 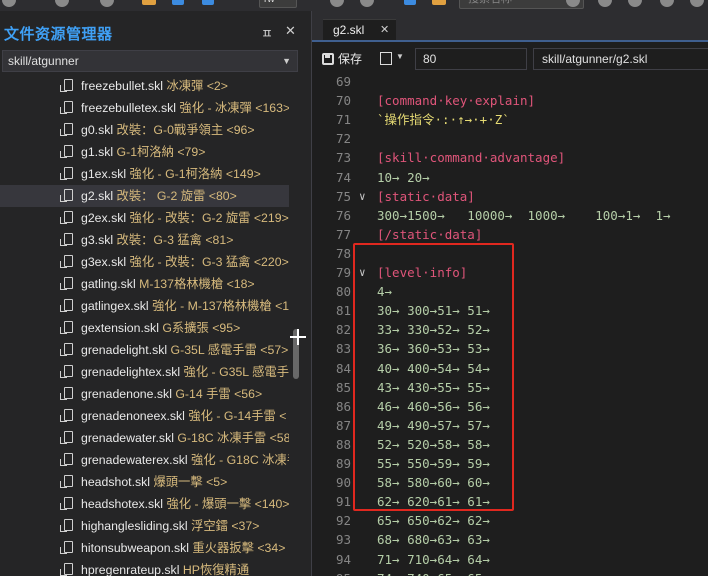 What do you see at coordinates (207, 218) in the screenshot?
I see `file-description: 強化 - 改裝：G-2 旋雷 <219>` at bounding box center [207, 218].